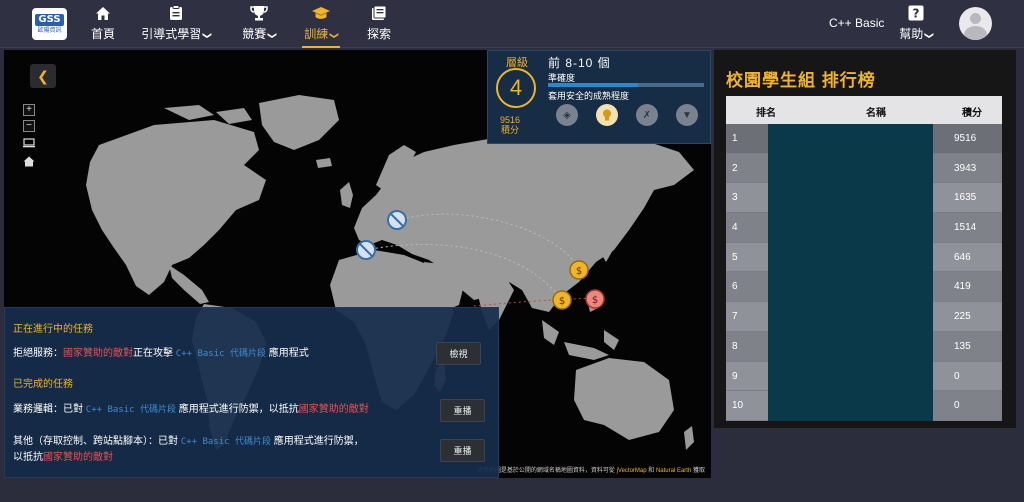 The image size is (1024, 502). I want to click on table-row: 1 9516, so click(864, 139).